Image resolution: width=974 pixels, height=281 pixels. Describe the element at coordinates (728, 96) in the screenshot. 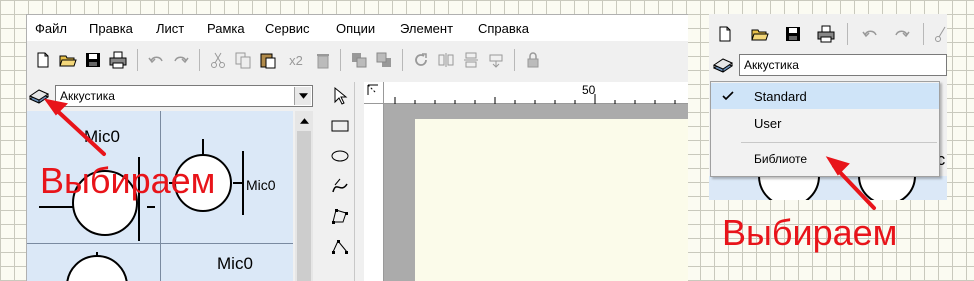

I see `checkmark-icon` at that location.